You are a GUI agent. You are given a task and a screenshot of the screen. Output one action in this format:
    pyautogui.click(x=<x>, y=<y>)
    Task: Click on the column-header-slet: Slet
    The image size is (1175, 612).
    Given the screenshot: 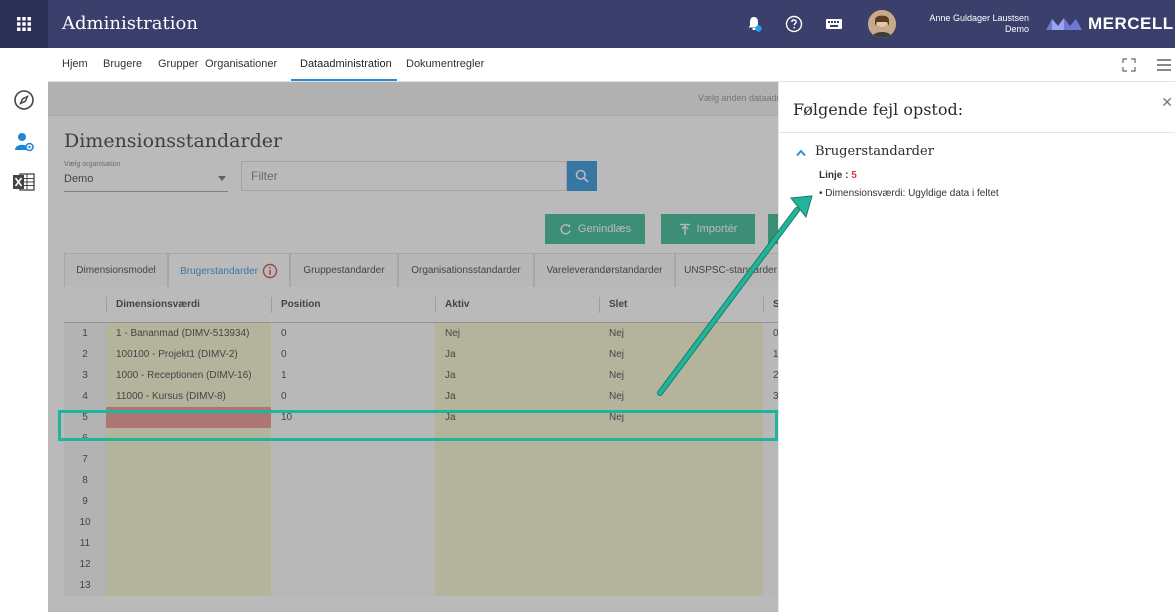 What is the action you would take?
    pyautogui.click(x=681, y=305)
    